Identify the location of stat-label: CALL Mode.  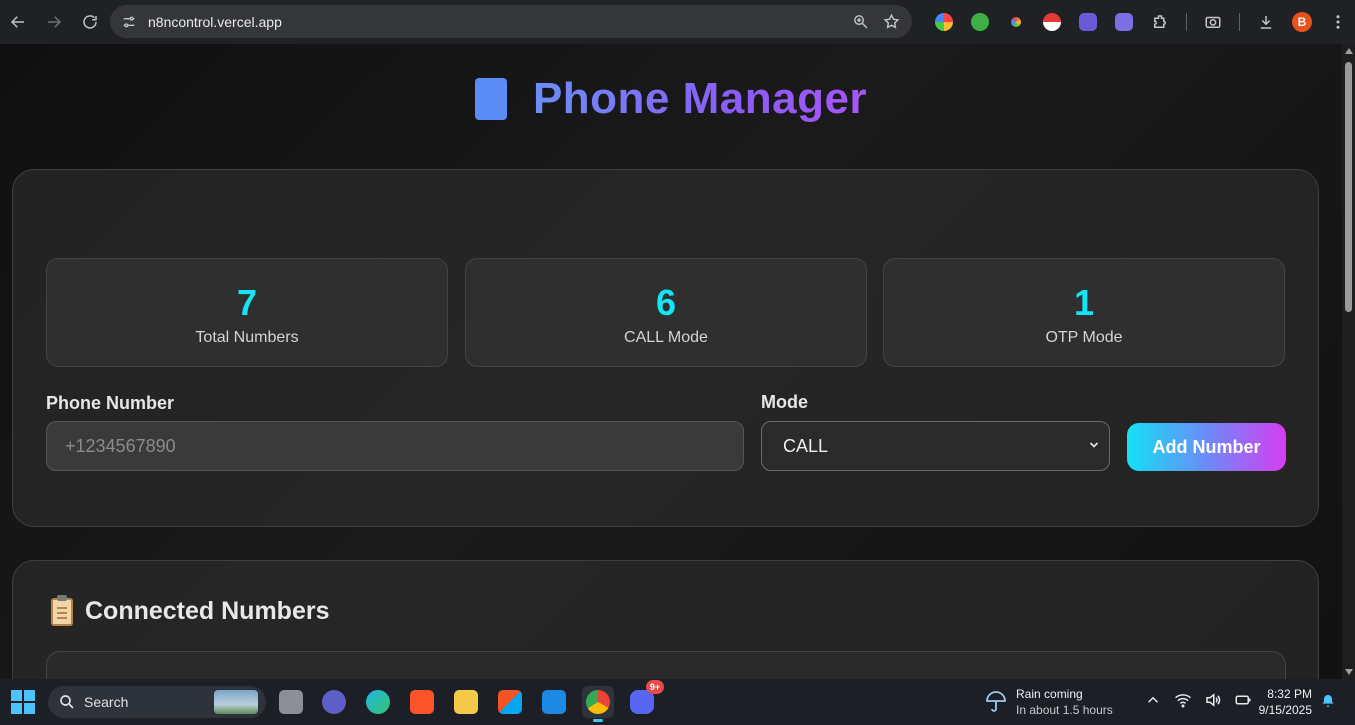
(666, 337).